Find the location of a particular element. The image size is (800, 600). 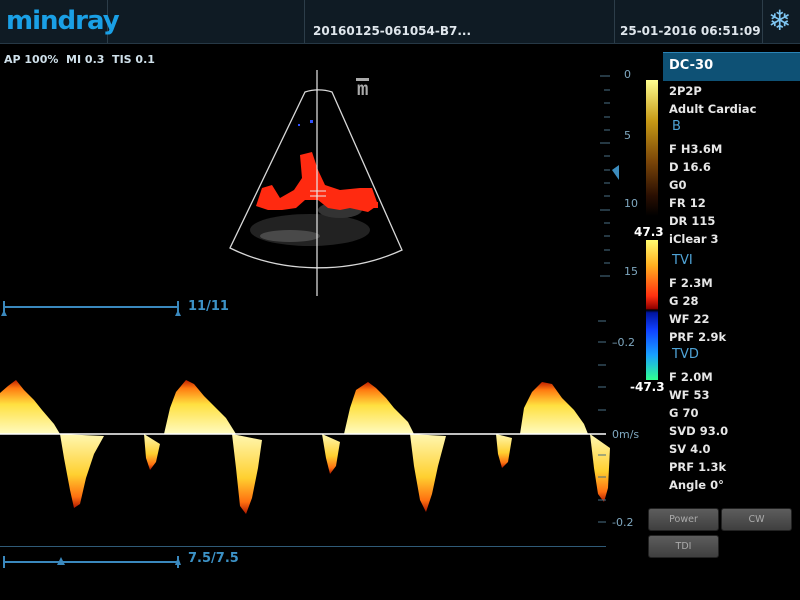

brand-logo: mindray is located at coordinates (63, 21).